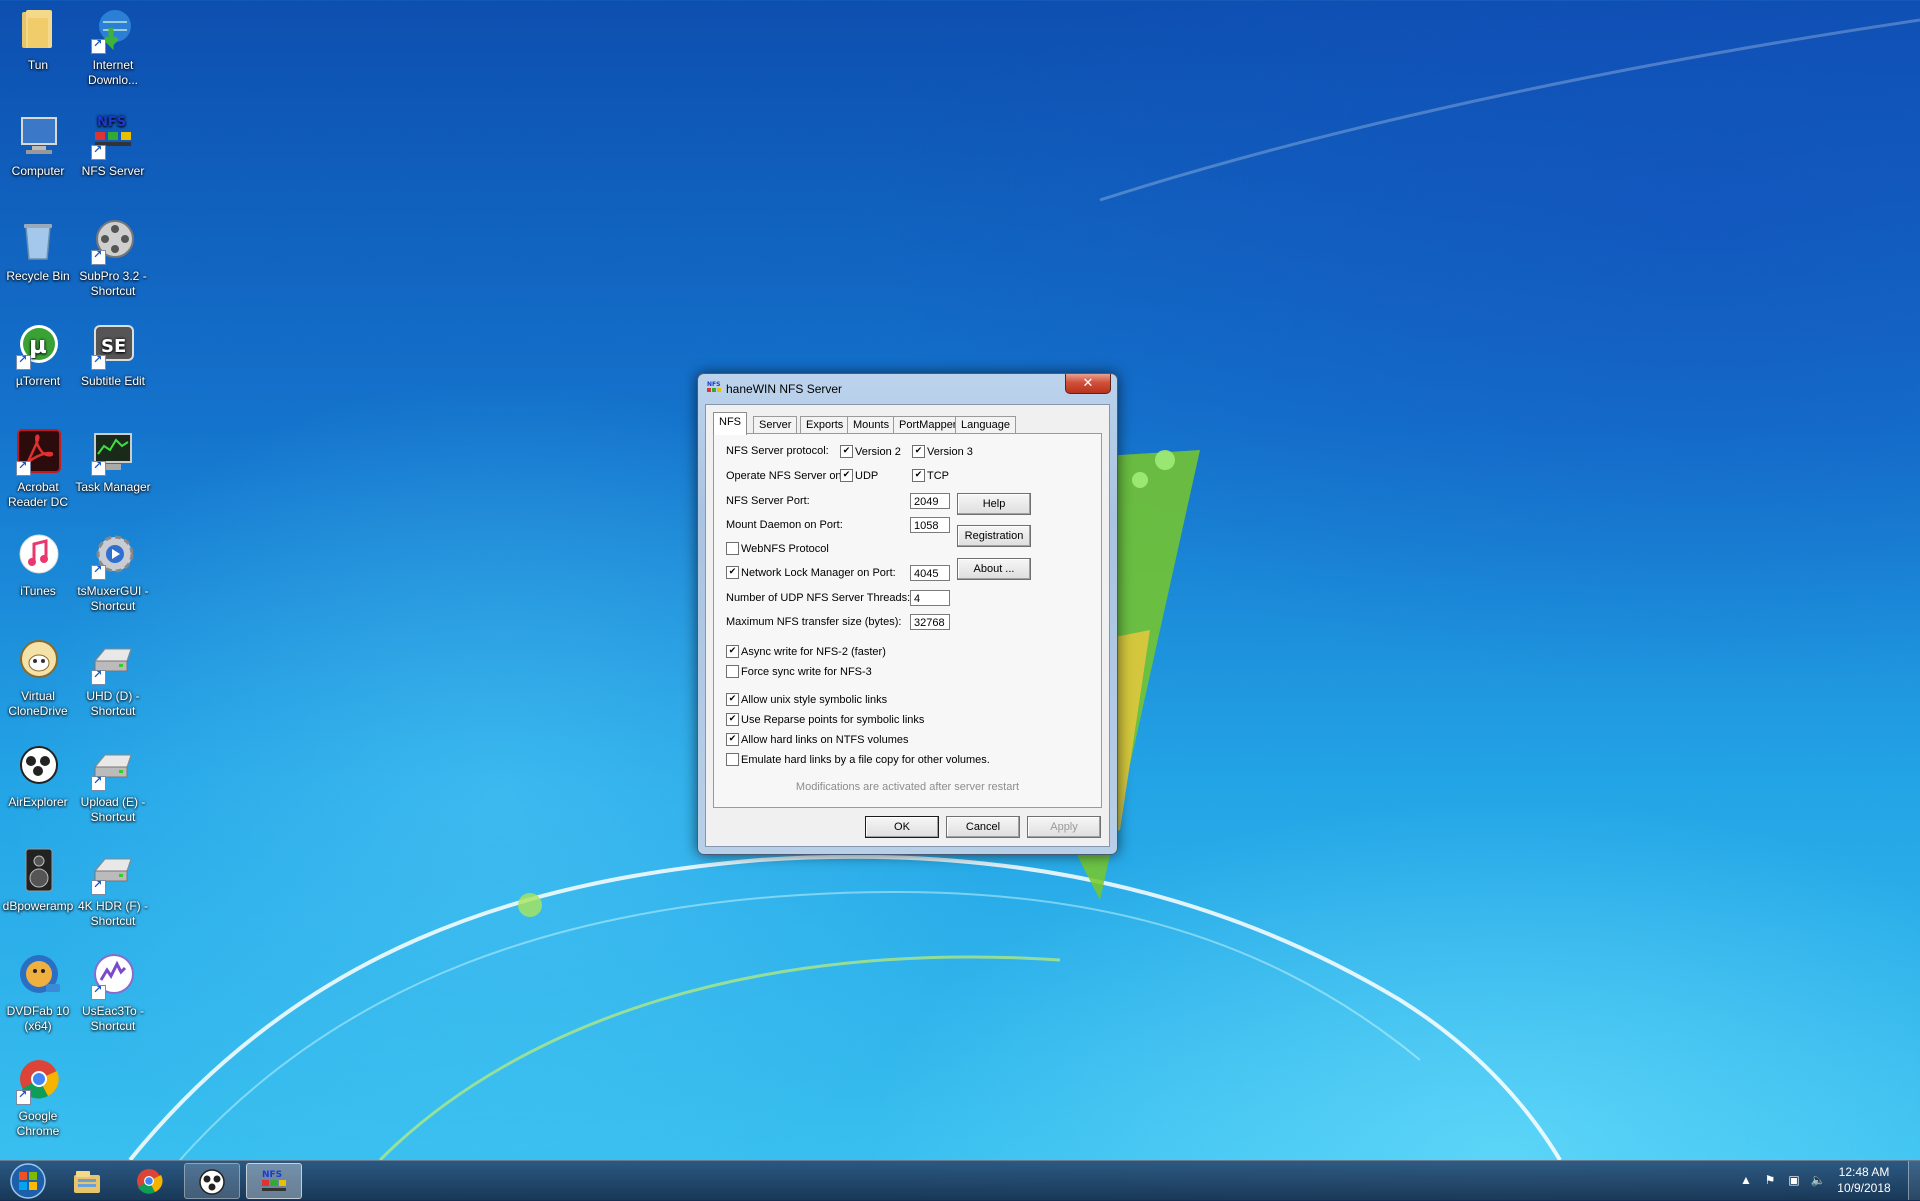 The image size is (1920, 1201). Describe the element at coordinates (985, 425) in the screenshot. I see `tab-language: Language` at that location.